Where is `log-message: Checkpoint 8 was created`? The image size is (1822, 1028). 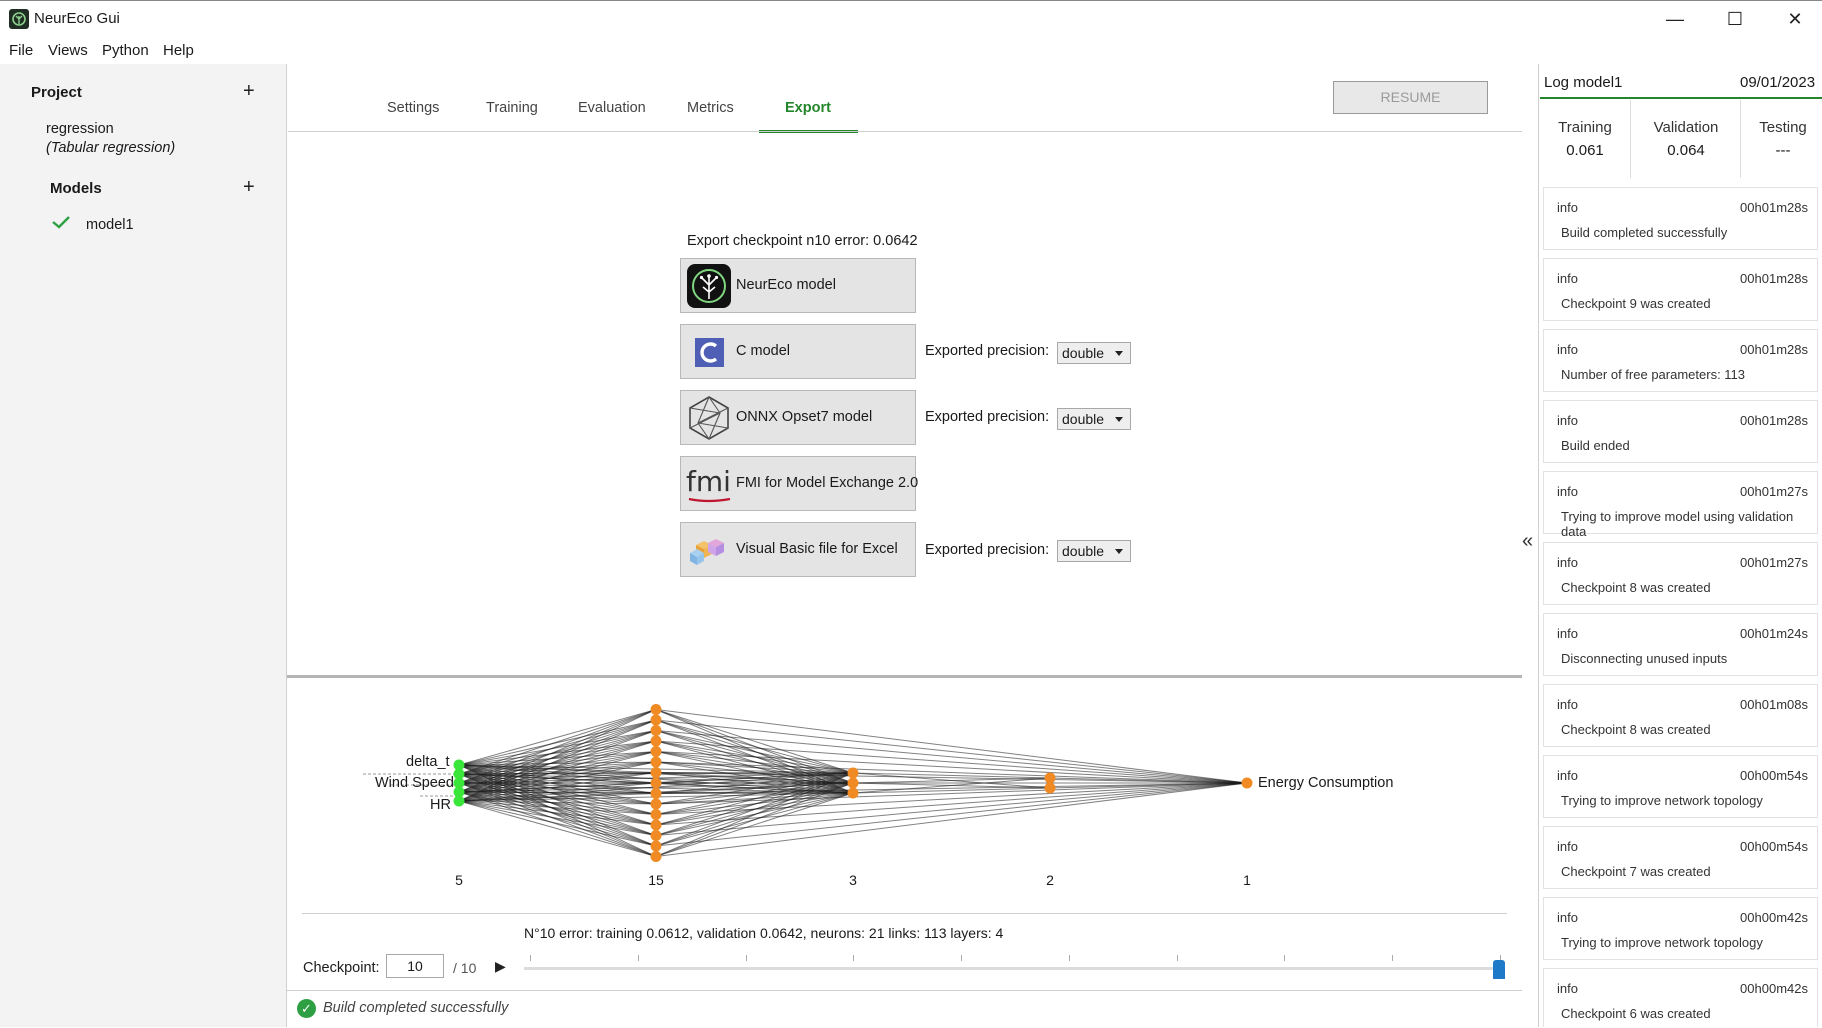
log-message: Checkpoint 8 was created is located at coordinates (1636, 587).